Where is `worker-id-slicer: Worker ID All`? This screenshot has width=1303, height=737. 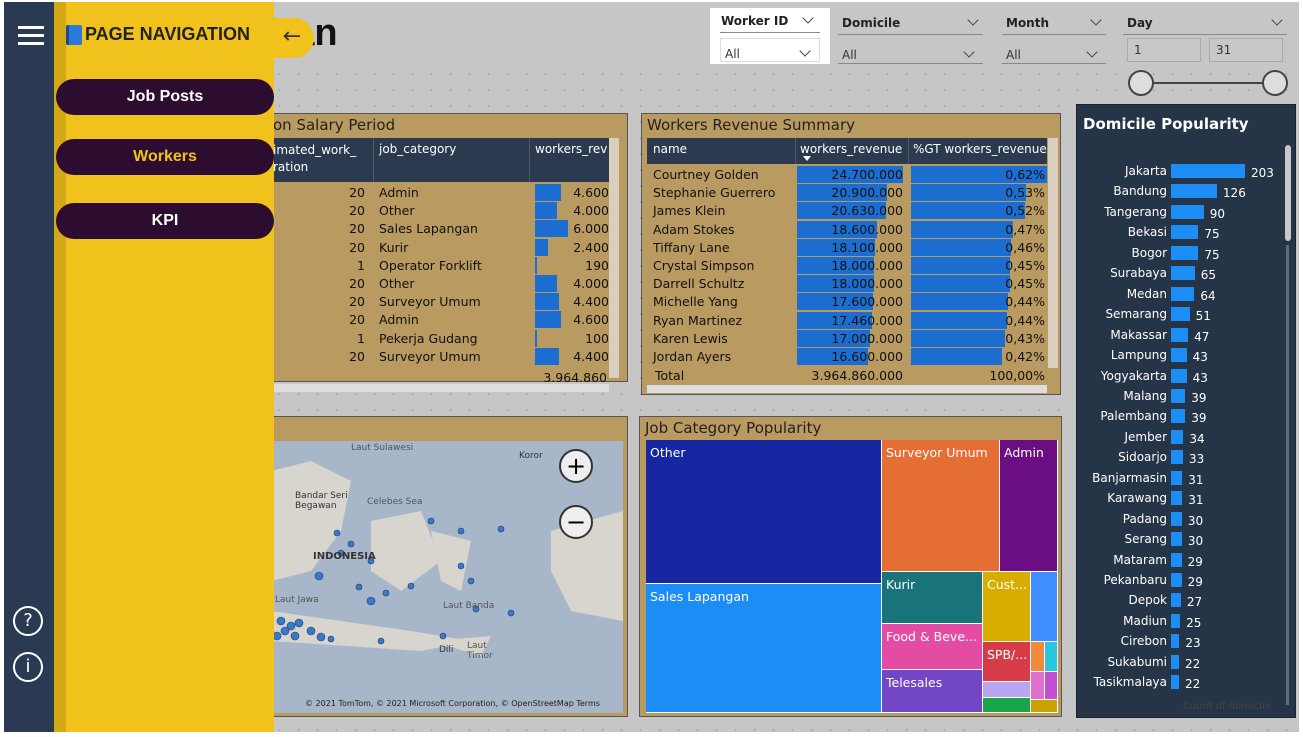
worker-id-slicer: Worker ID All is located at coordinates (770, 36).